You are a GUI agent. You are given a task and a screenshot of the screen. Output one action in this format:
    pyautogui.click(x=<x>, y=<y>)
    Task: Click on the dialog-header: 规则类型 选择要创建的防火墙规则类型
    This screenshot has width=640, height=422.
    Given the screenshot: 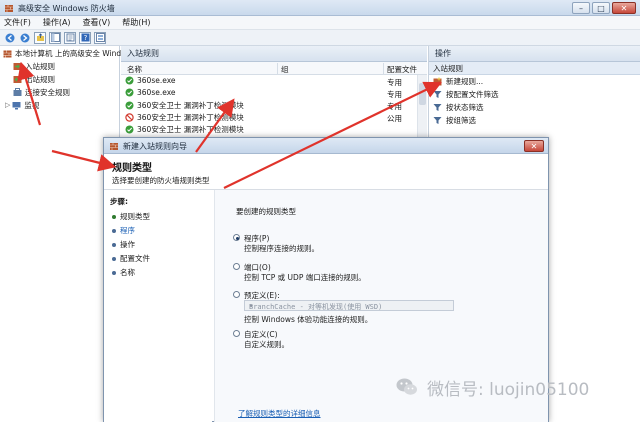 What is the action you would take?
    pyautogui.click(x=326, y=172)
    